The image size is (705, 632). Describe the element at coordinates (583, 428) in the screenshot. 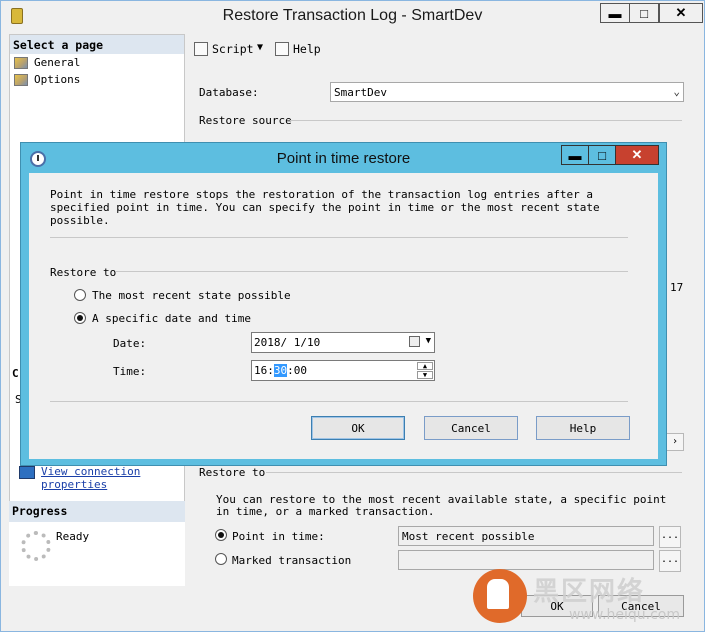

I see `dialog-help-button: Help` at that location.